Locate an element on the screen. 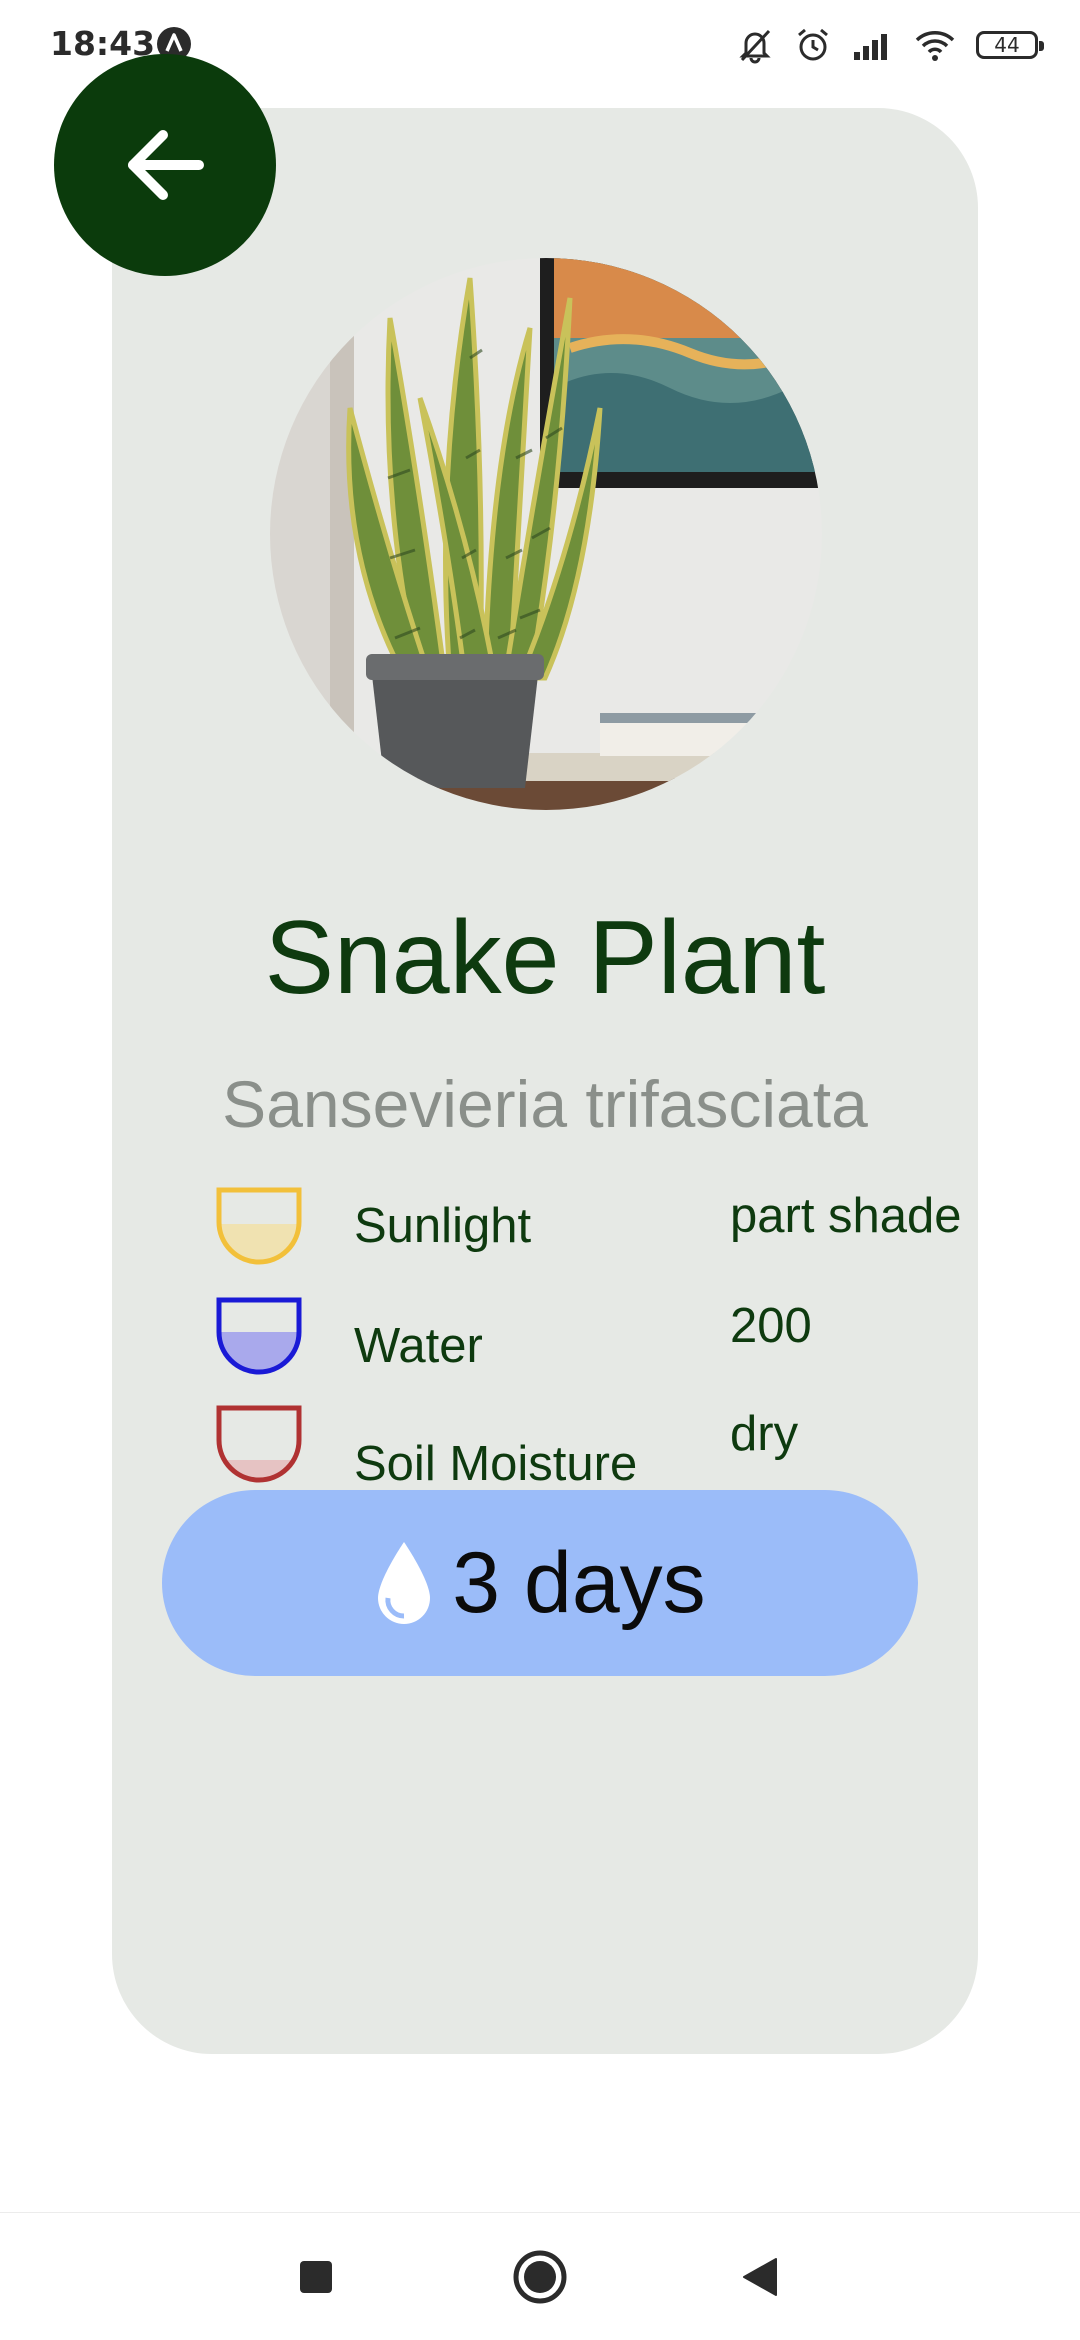 This screenshot has height=2340, width=1080. care-row-sunlight: Sunlight part shade is located at coordinates (540, 1236).